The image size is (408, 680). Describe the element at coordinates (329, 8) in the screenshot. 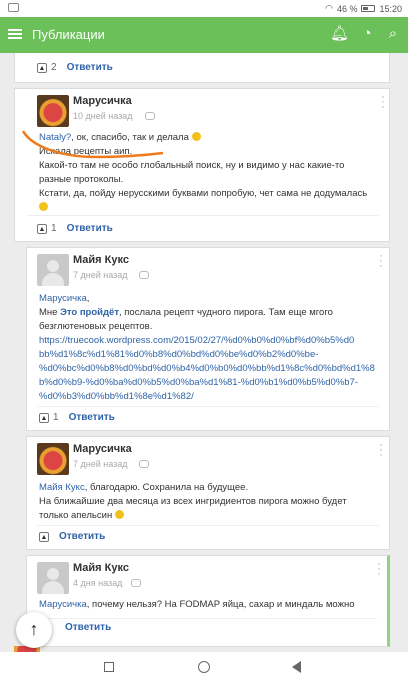

I see `wifi-icon: ◠` at that location.